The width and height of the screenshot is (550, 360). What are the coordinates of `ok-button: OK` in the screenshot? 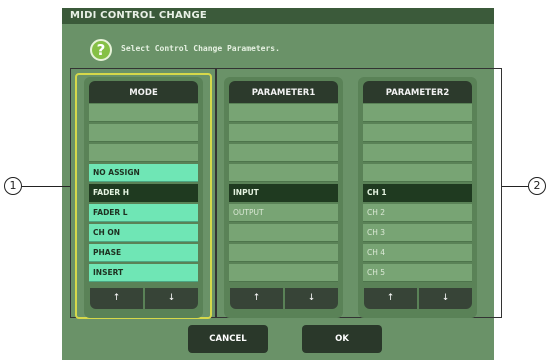 It's located at (342, 339).